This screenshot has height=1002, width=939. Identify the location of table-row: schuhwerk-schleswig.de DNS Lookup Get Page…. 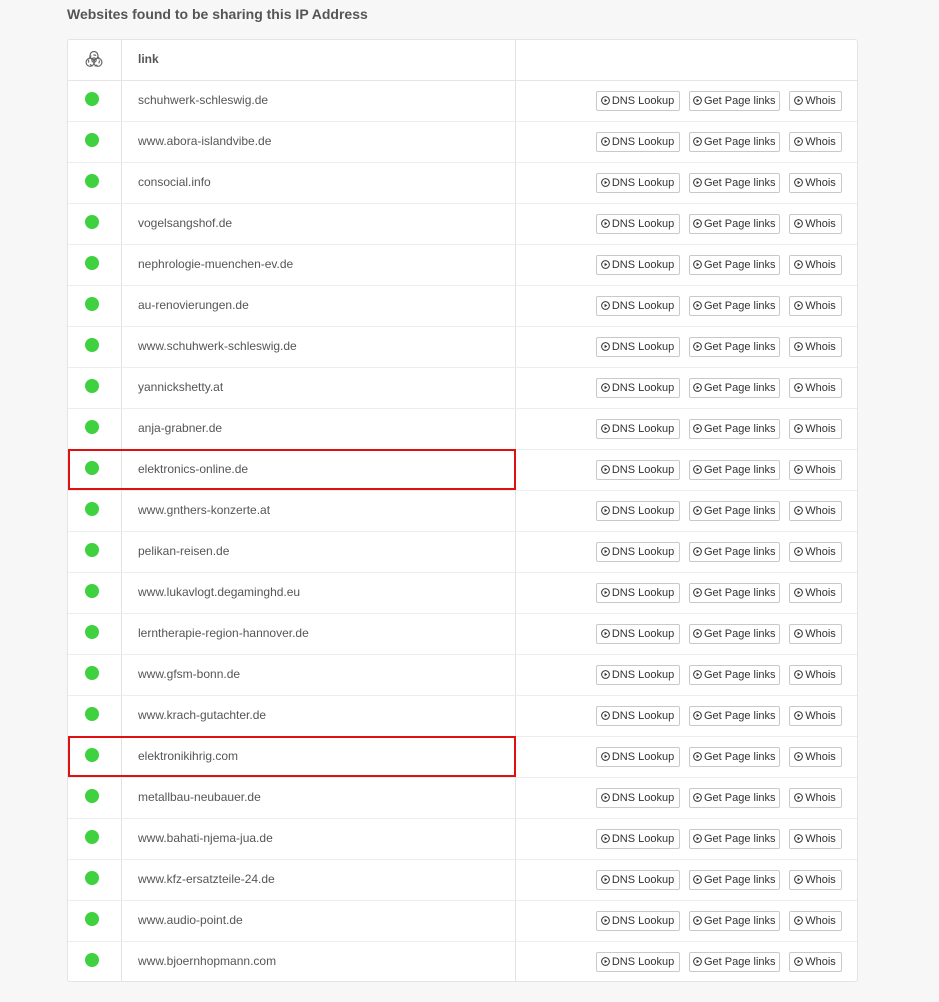
(462, 101).